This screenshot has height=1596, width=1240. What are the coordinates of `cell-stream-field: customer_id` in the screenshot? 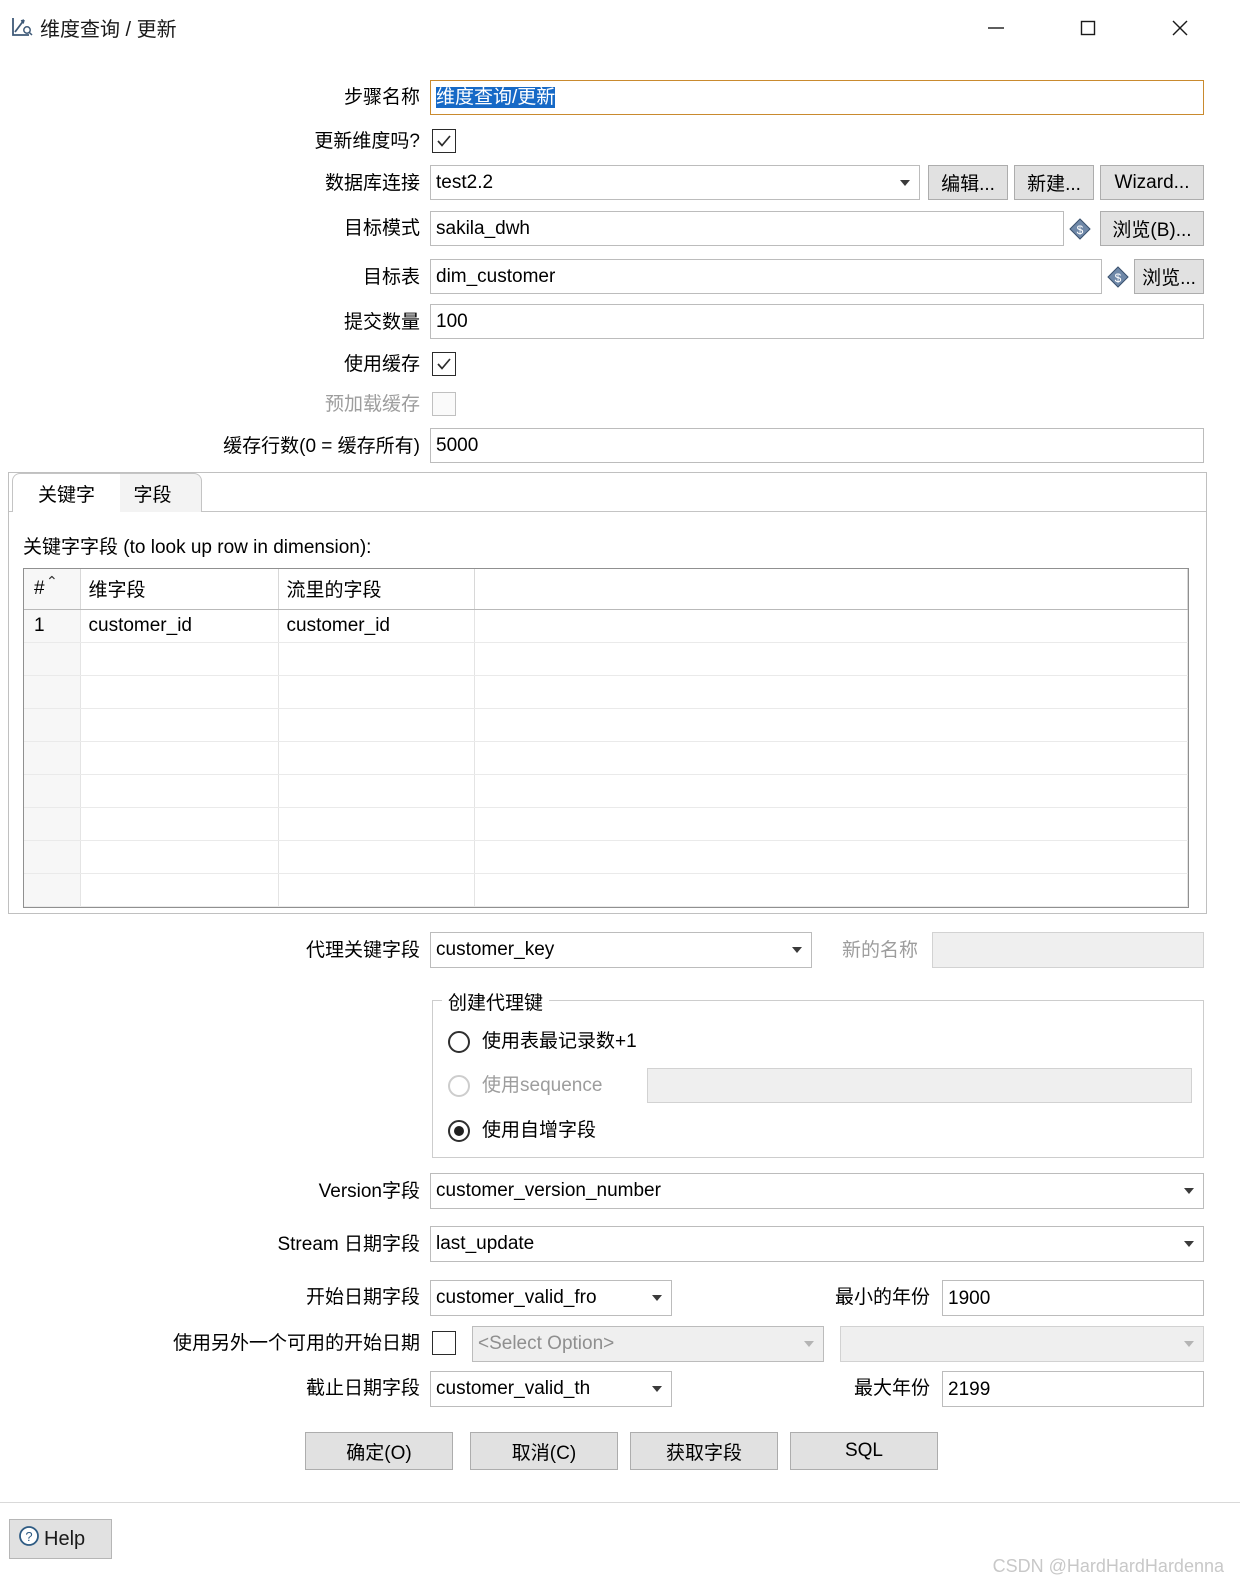 It's located at (376, 626).